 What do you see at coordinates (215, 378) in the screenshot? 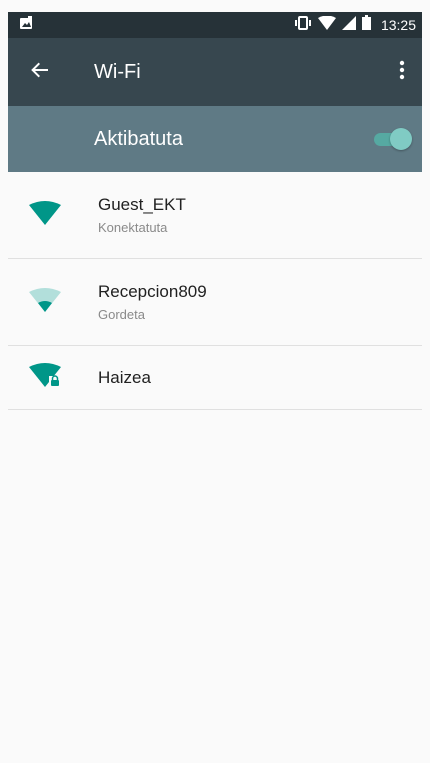
I see `network-item-haizea: Haizea` at bounding box center [215, 378].